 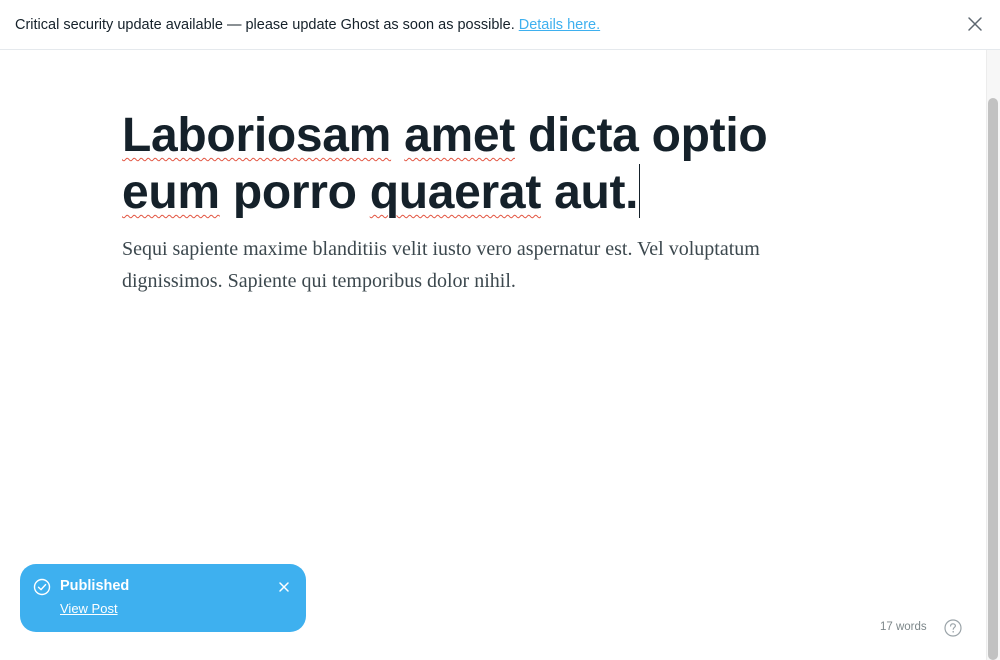 I want to click on title-word-misspelled: quaerat, so click(x=455, y=192).